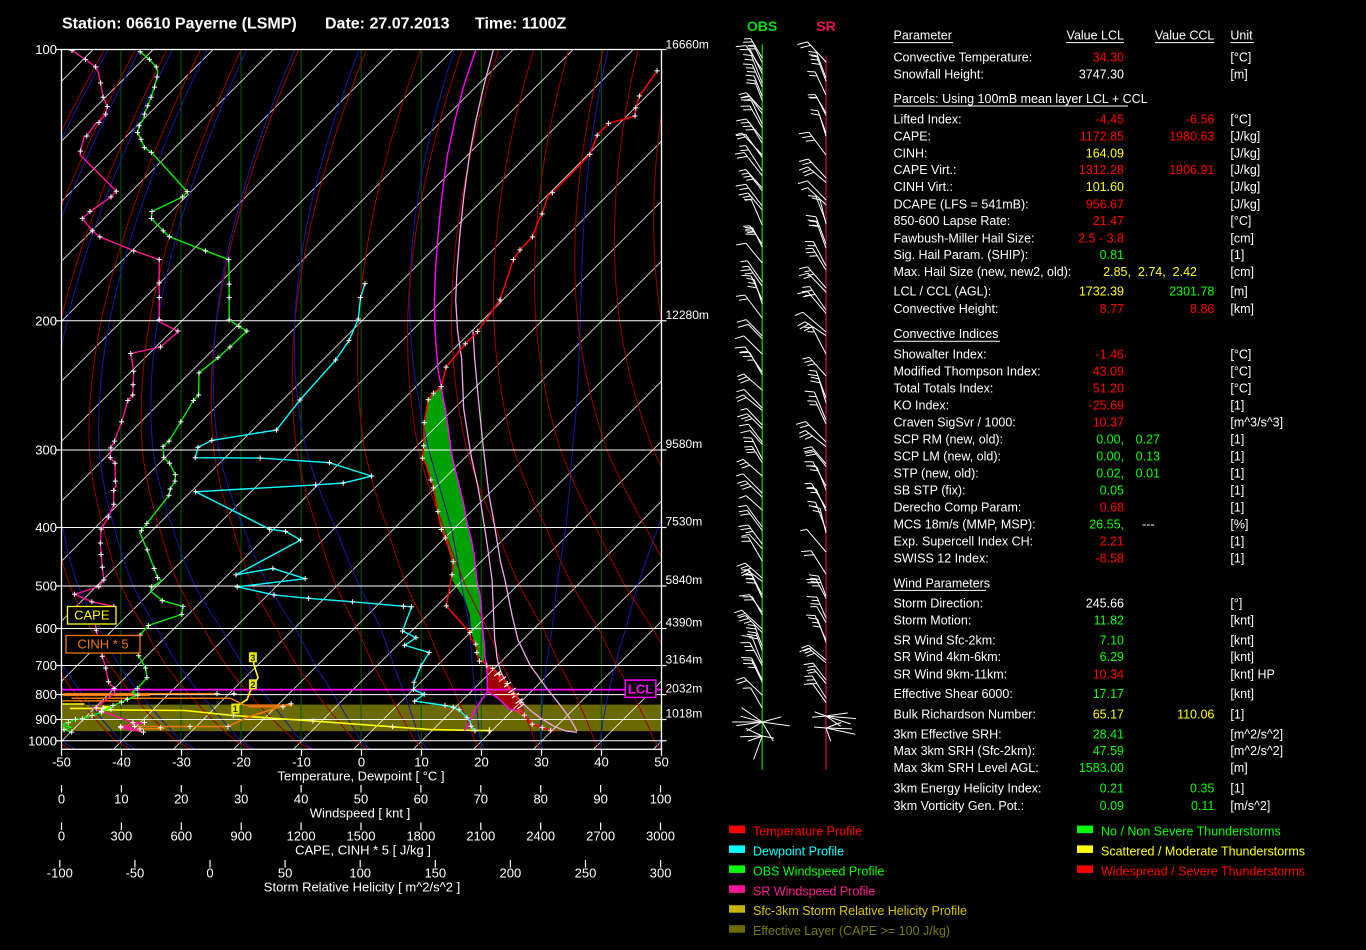  Describe the element at coordinates (1252, 674) in the screenshot. I see `svg-text: [knt] HP` at that location.